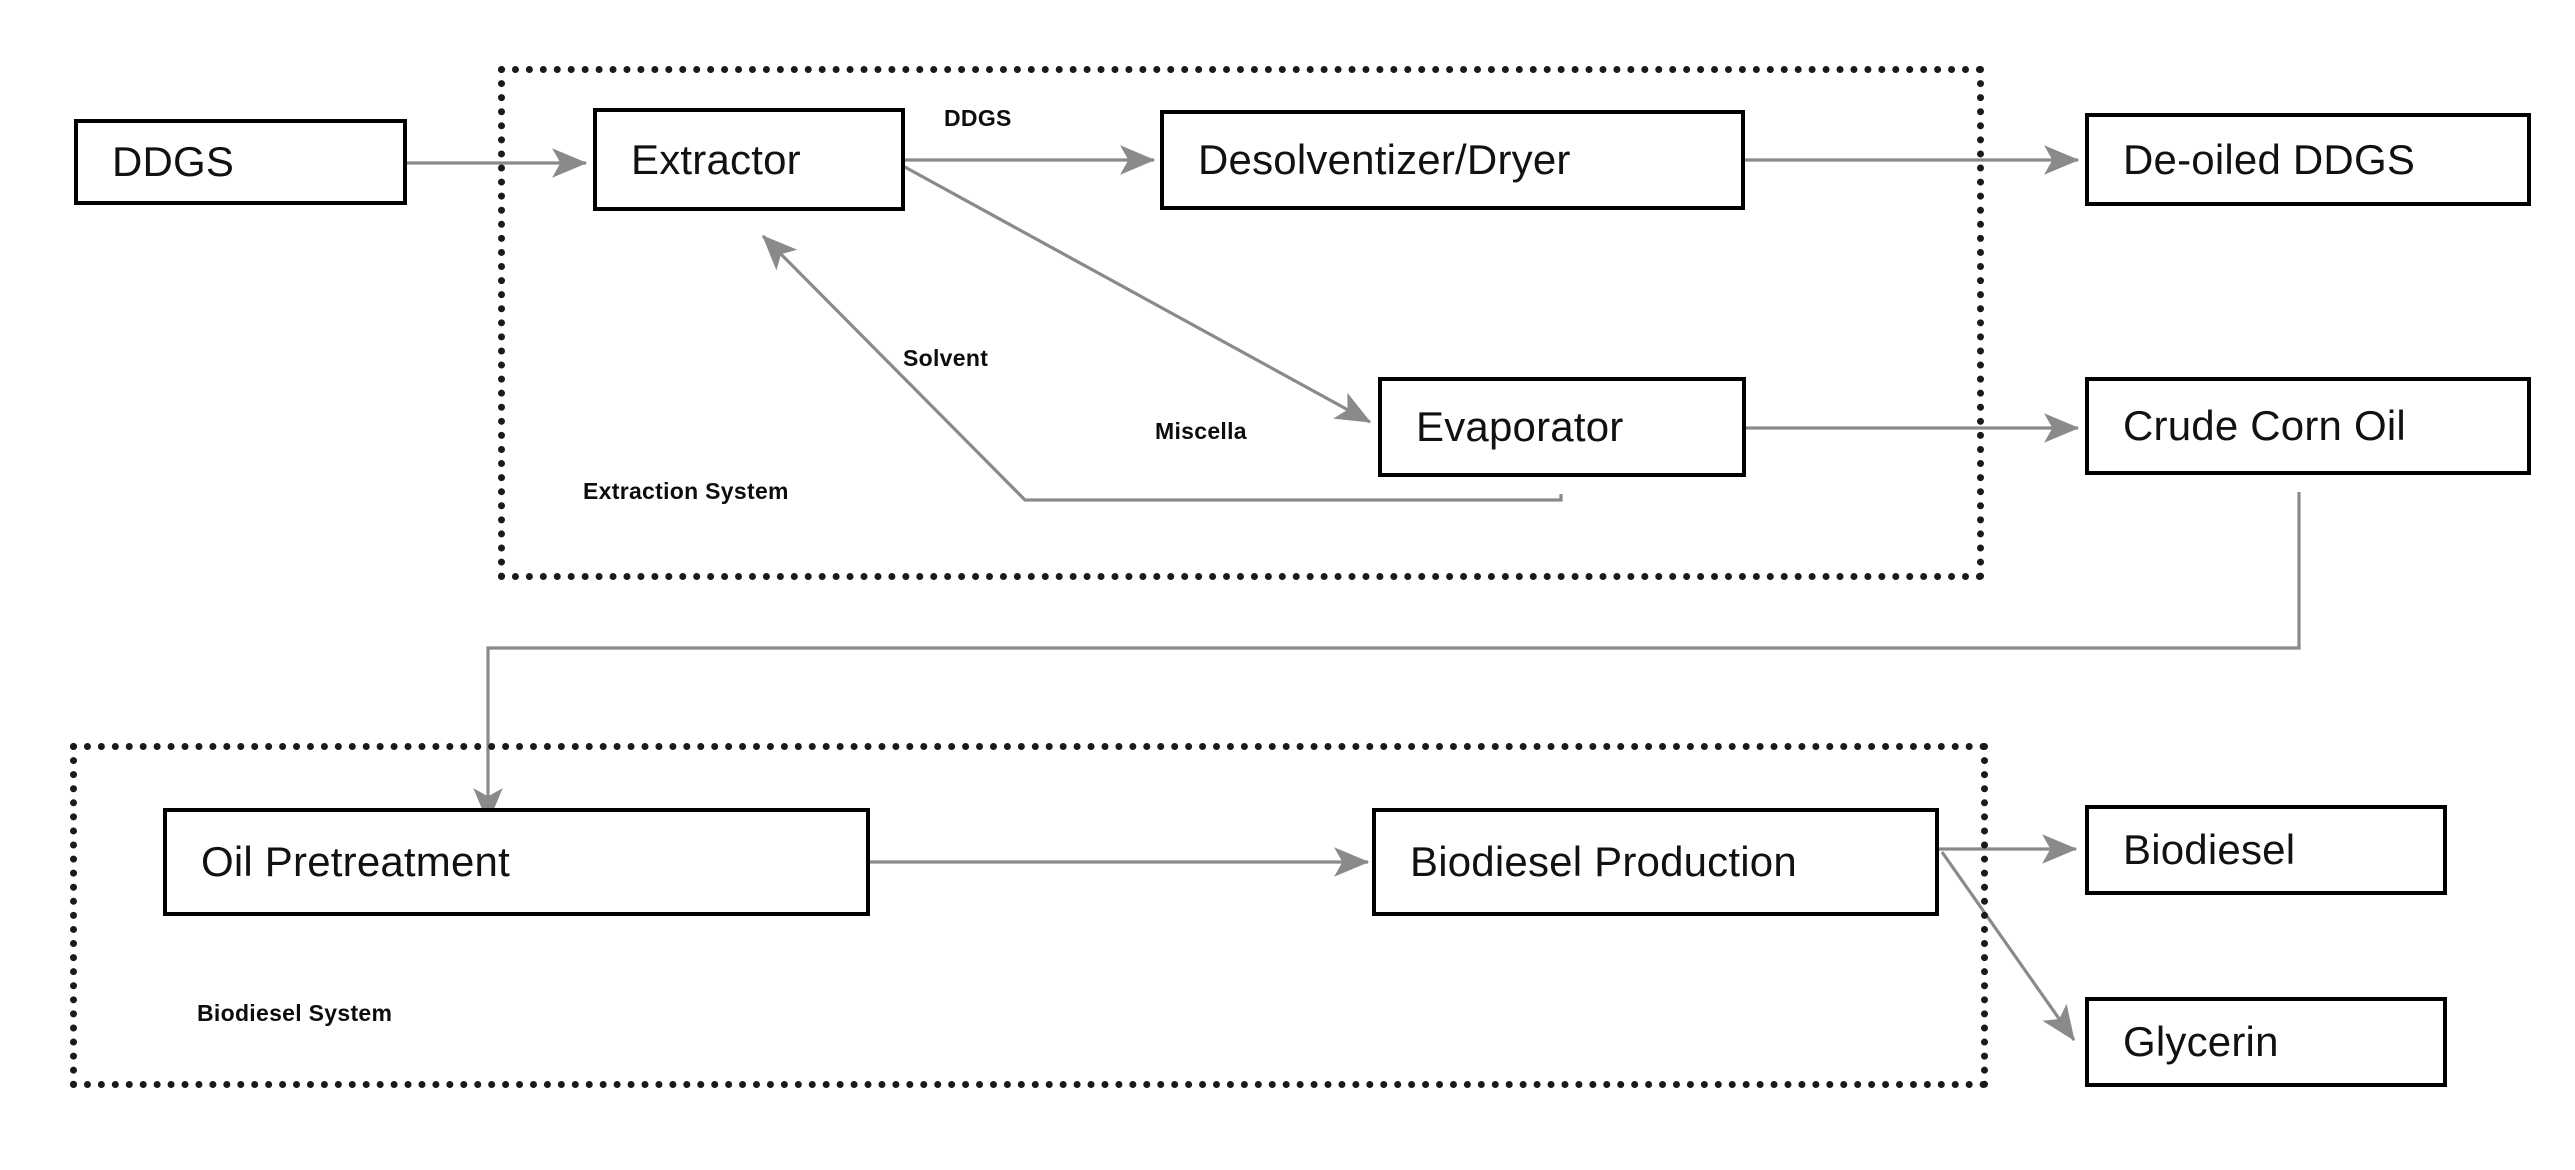  I want to click on node-glycerin: Glycerin, so click(2266, 1042).